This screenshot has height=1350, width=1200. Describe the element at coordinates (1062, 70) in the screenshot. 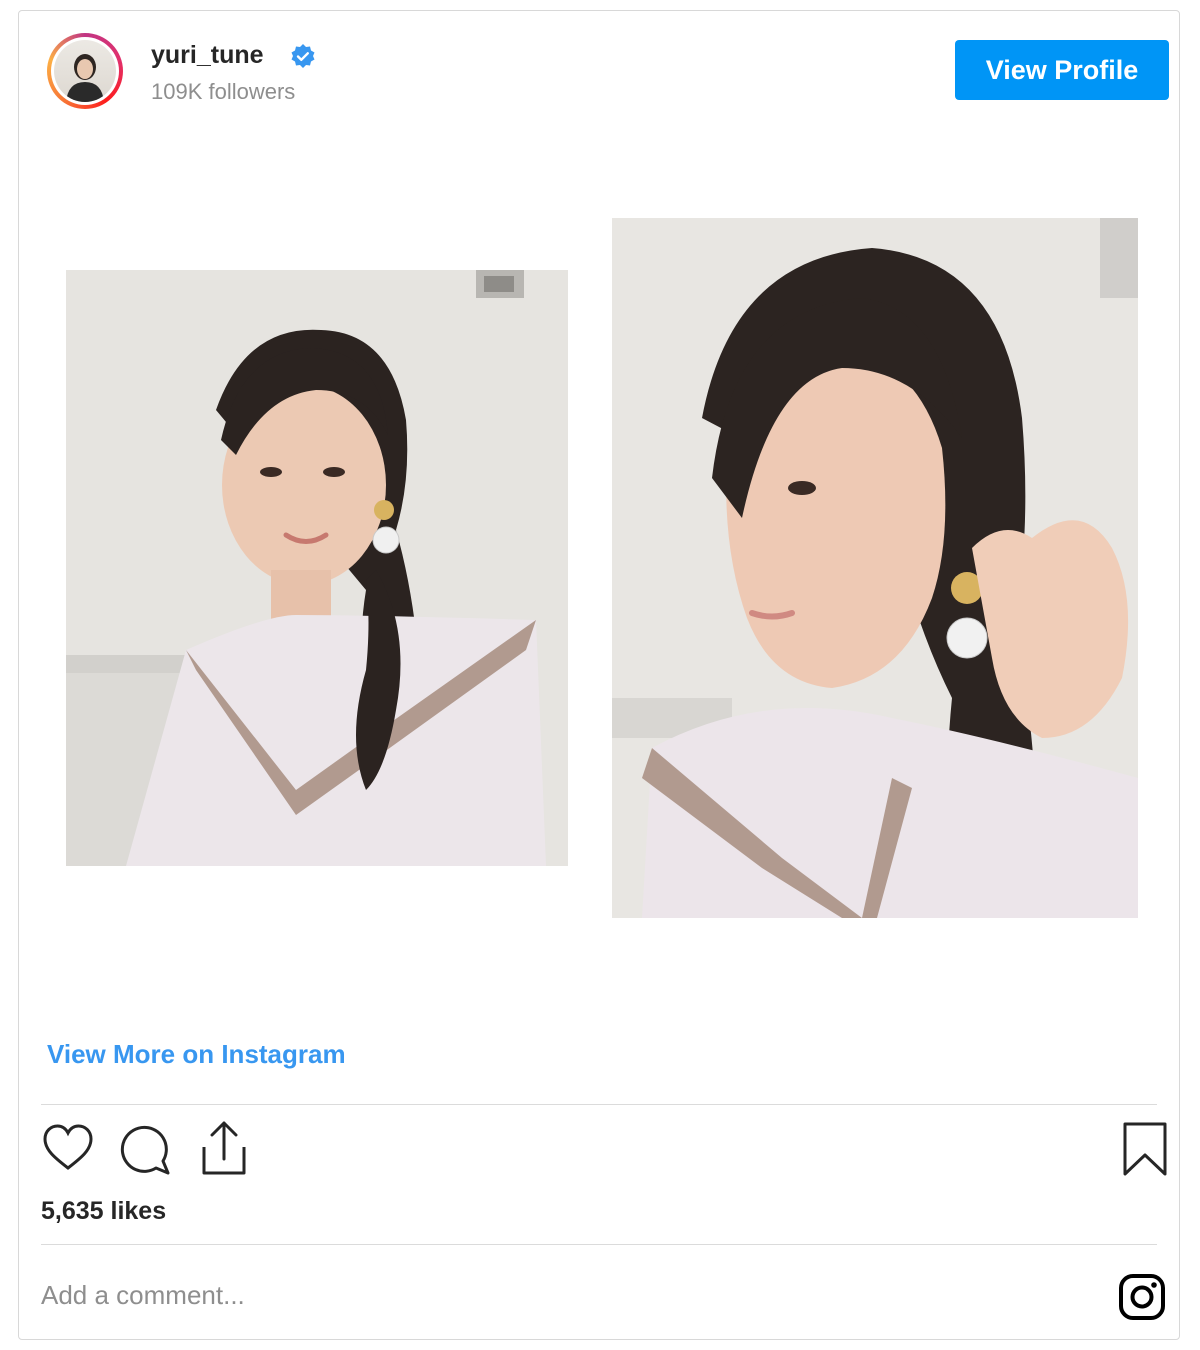

I see `view-profile-button: View Profile` at that location.